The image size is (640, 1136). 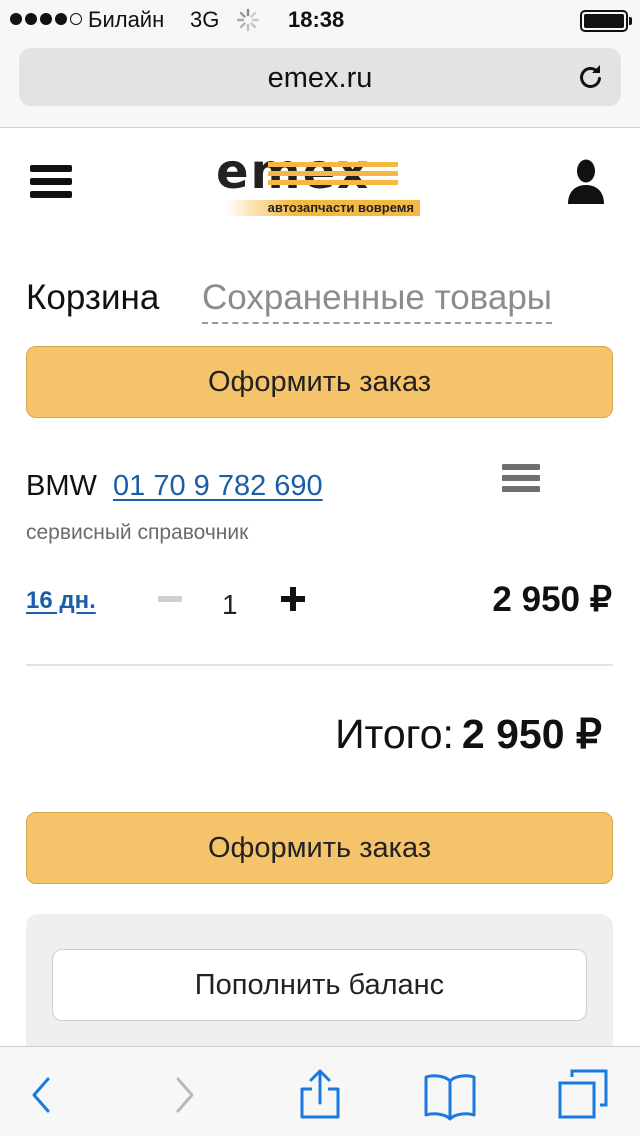 What do you see at coordinates (61, 486) in the screenshot?
I see `item-brand: BMW` at bounding box center [61, 486].